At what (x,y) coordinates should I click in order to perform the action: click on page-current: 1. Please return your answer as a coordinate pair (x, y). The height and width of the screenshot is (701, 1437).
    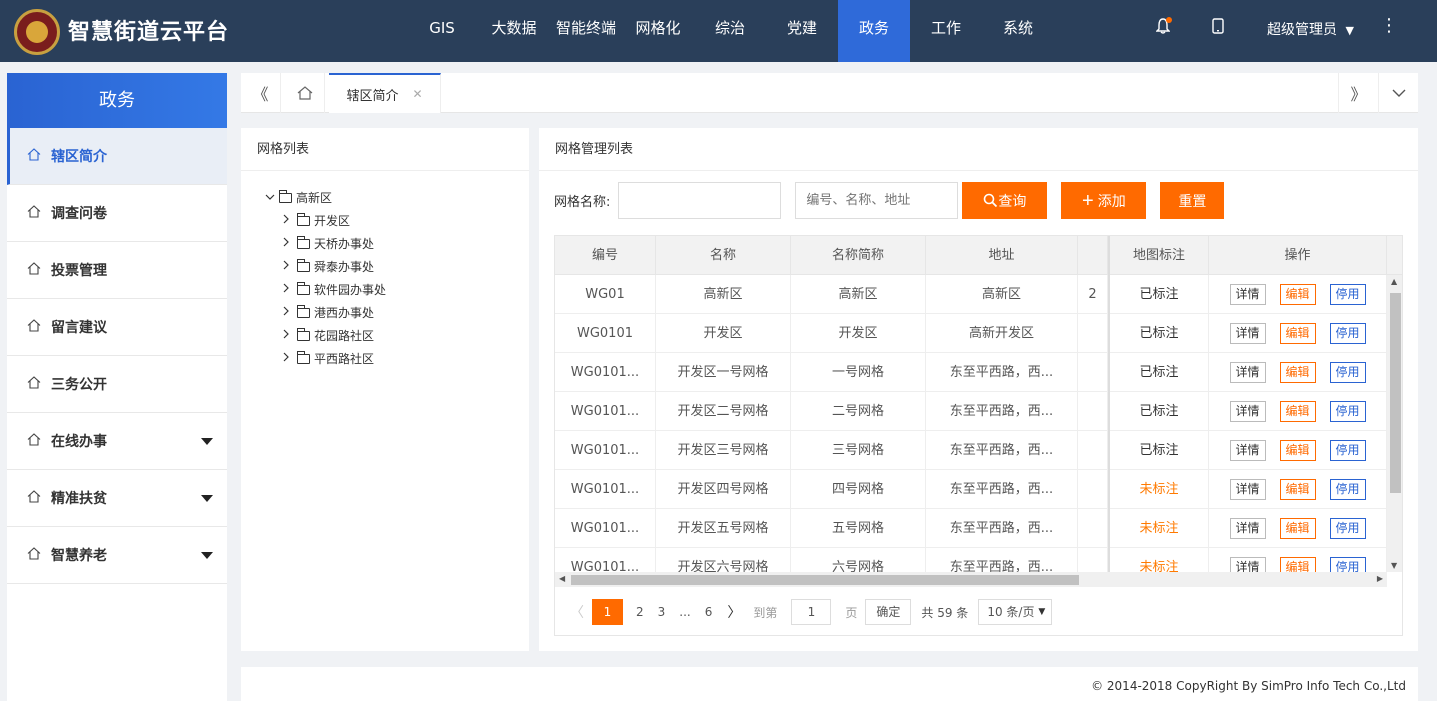
    Looking at the image, I should click on (607, 612).